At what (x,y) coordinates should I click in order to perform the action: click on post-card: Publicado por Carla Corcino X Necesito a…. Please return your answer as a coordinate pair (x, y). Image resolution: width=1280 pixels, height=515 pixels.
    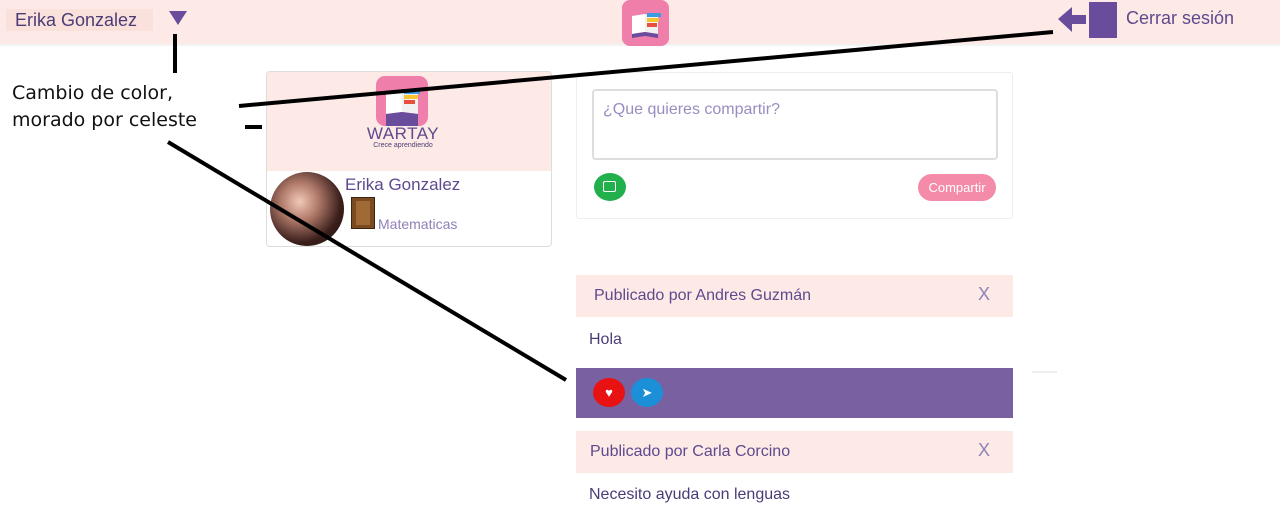
    Looking at the image, I should click on (794, 473).